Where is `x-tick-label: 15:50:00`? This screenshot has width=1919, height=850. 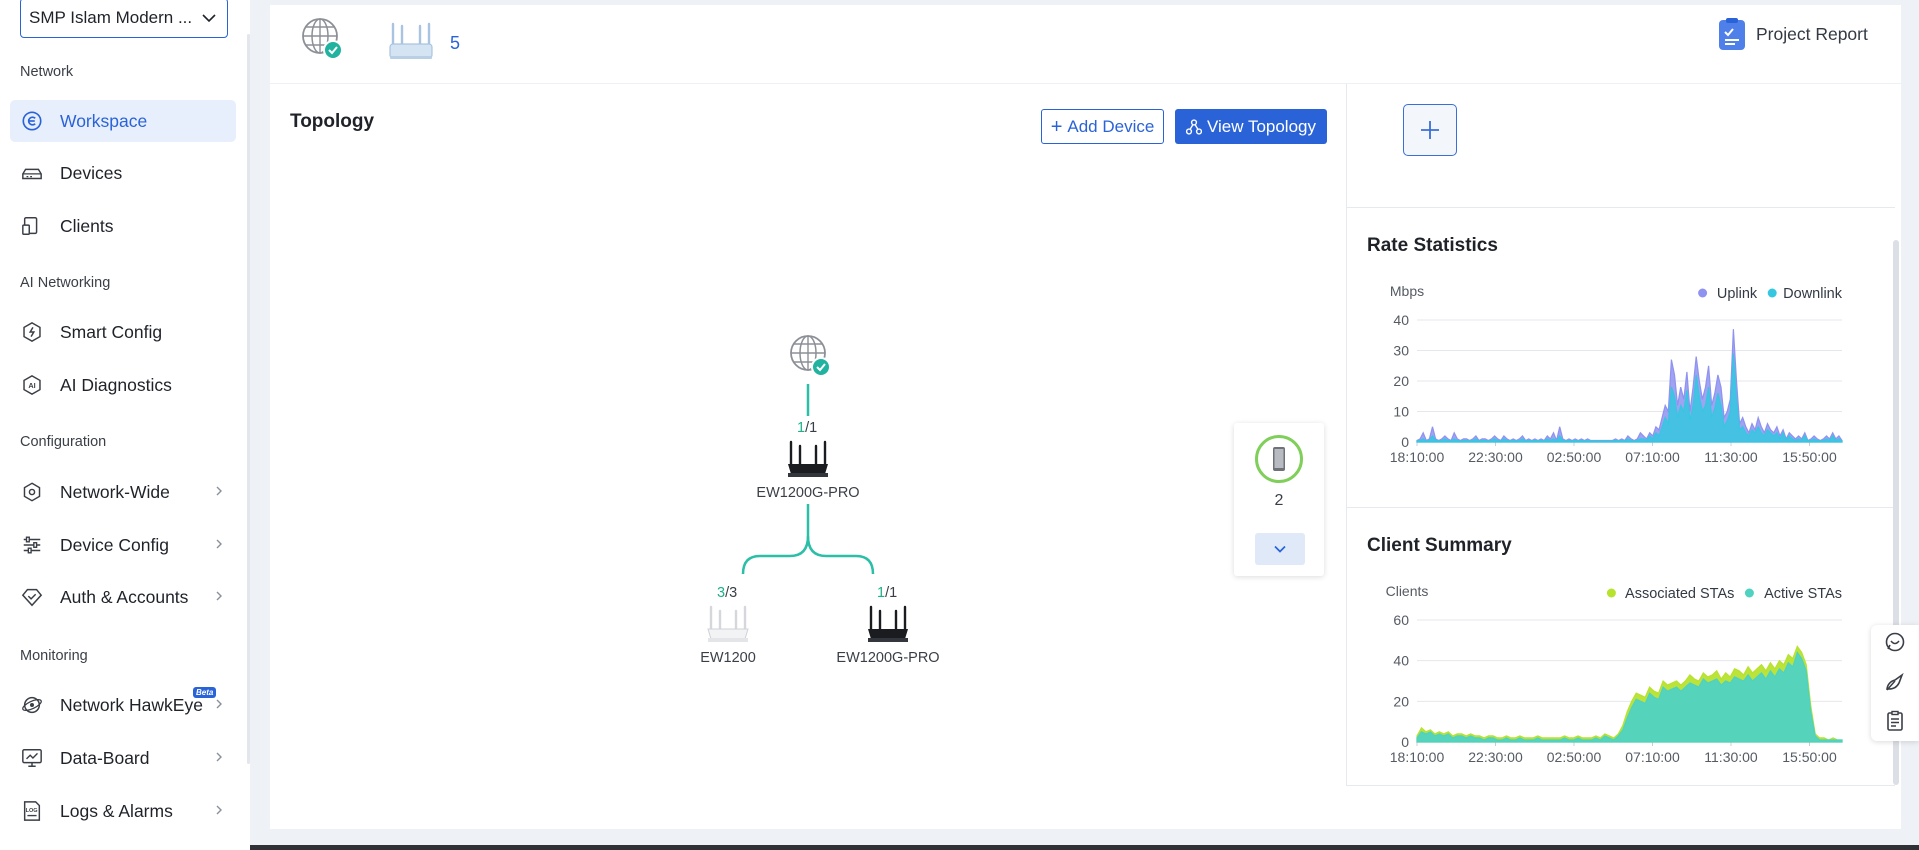 x-tick-label: 15:50:00 is located at coordinates (1809, 457).